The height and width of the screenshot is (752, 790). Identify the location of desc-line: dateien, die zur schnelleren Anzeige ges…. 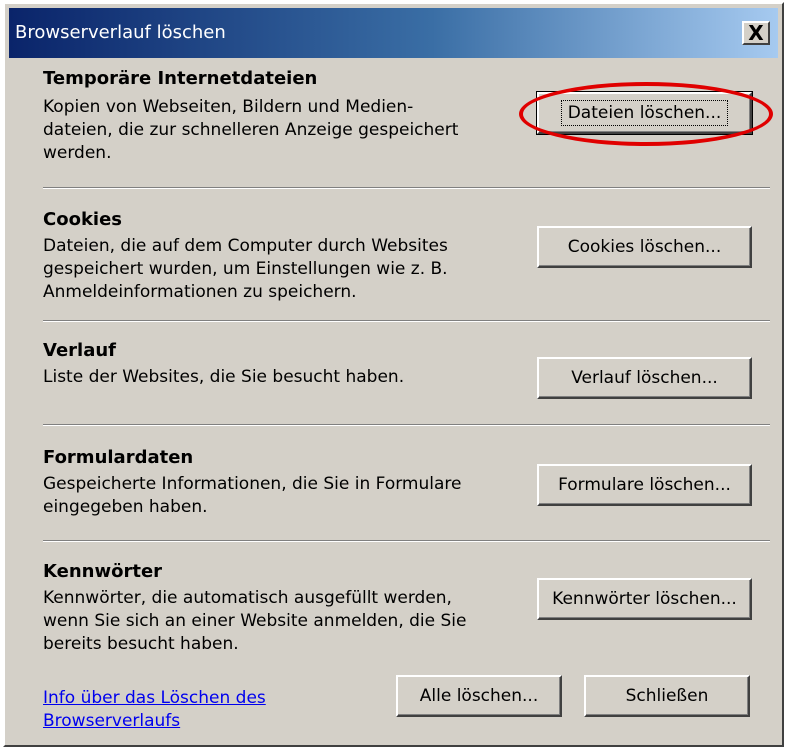
(251, 130).